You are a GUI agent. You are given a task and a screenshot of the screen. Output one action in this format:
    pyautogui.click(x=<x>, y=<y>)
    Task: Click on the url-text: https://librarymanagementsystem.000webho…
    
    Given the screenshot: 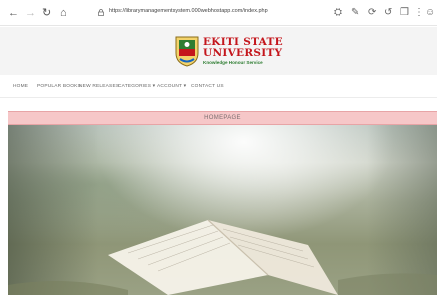 What is the action you would take?
    pyautogui.click(x=188, y=11)
    